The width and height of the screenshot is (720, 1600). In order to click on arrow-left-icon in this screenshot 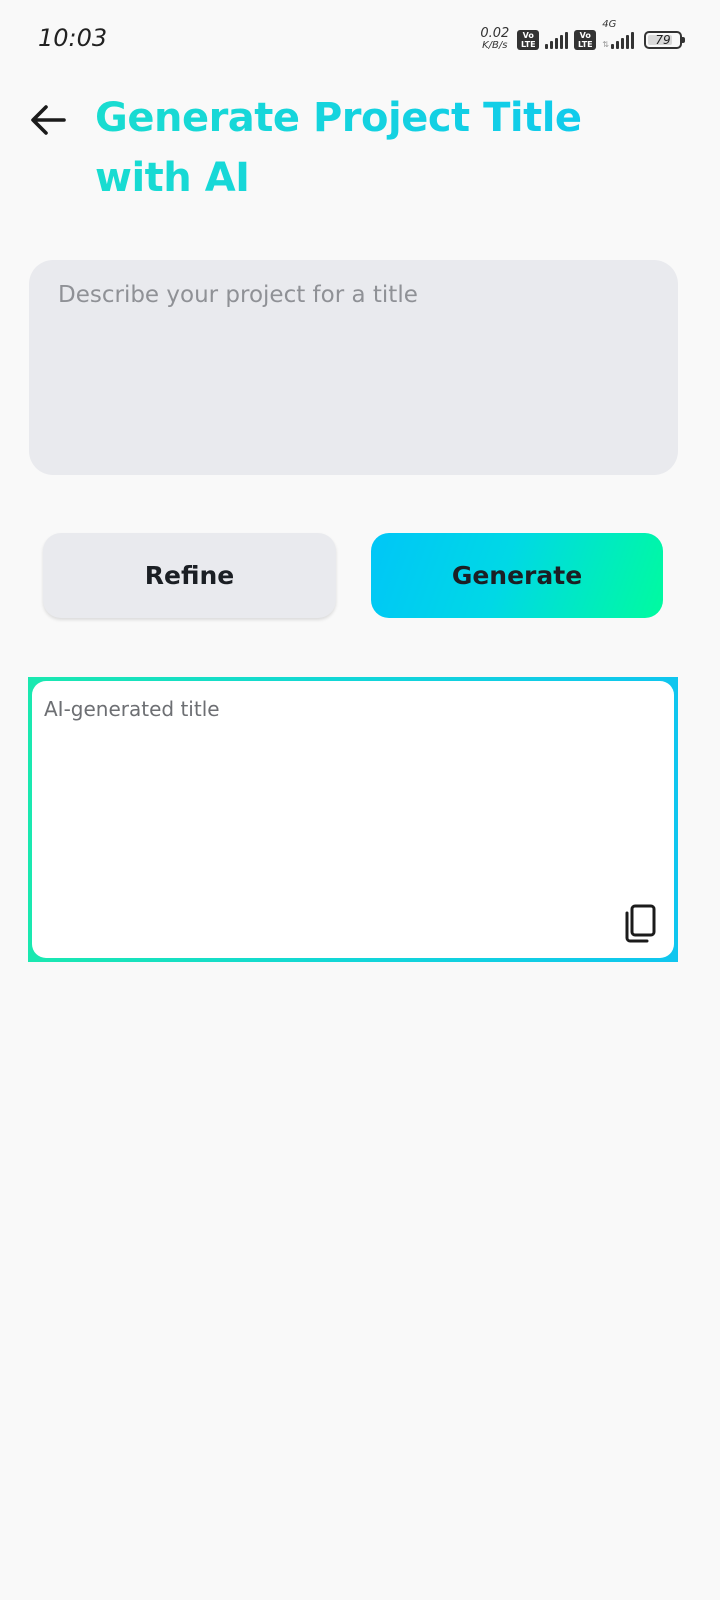, I will do `click(48, 120)`.